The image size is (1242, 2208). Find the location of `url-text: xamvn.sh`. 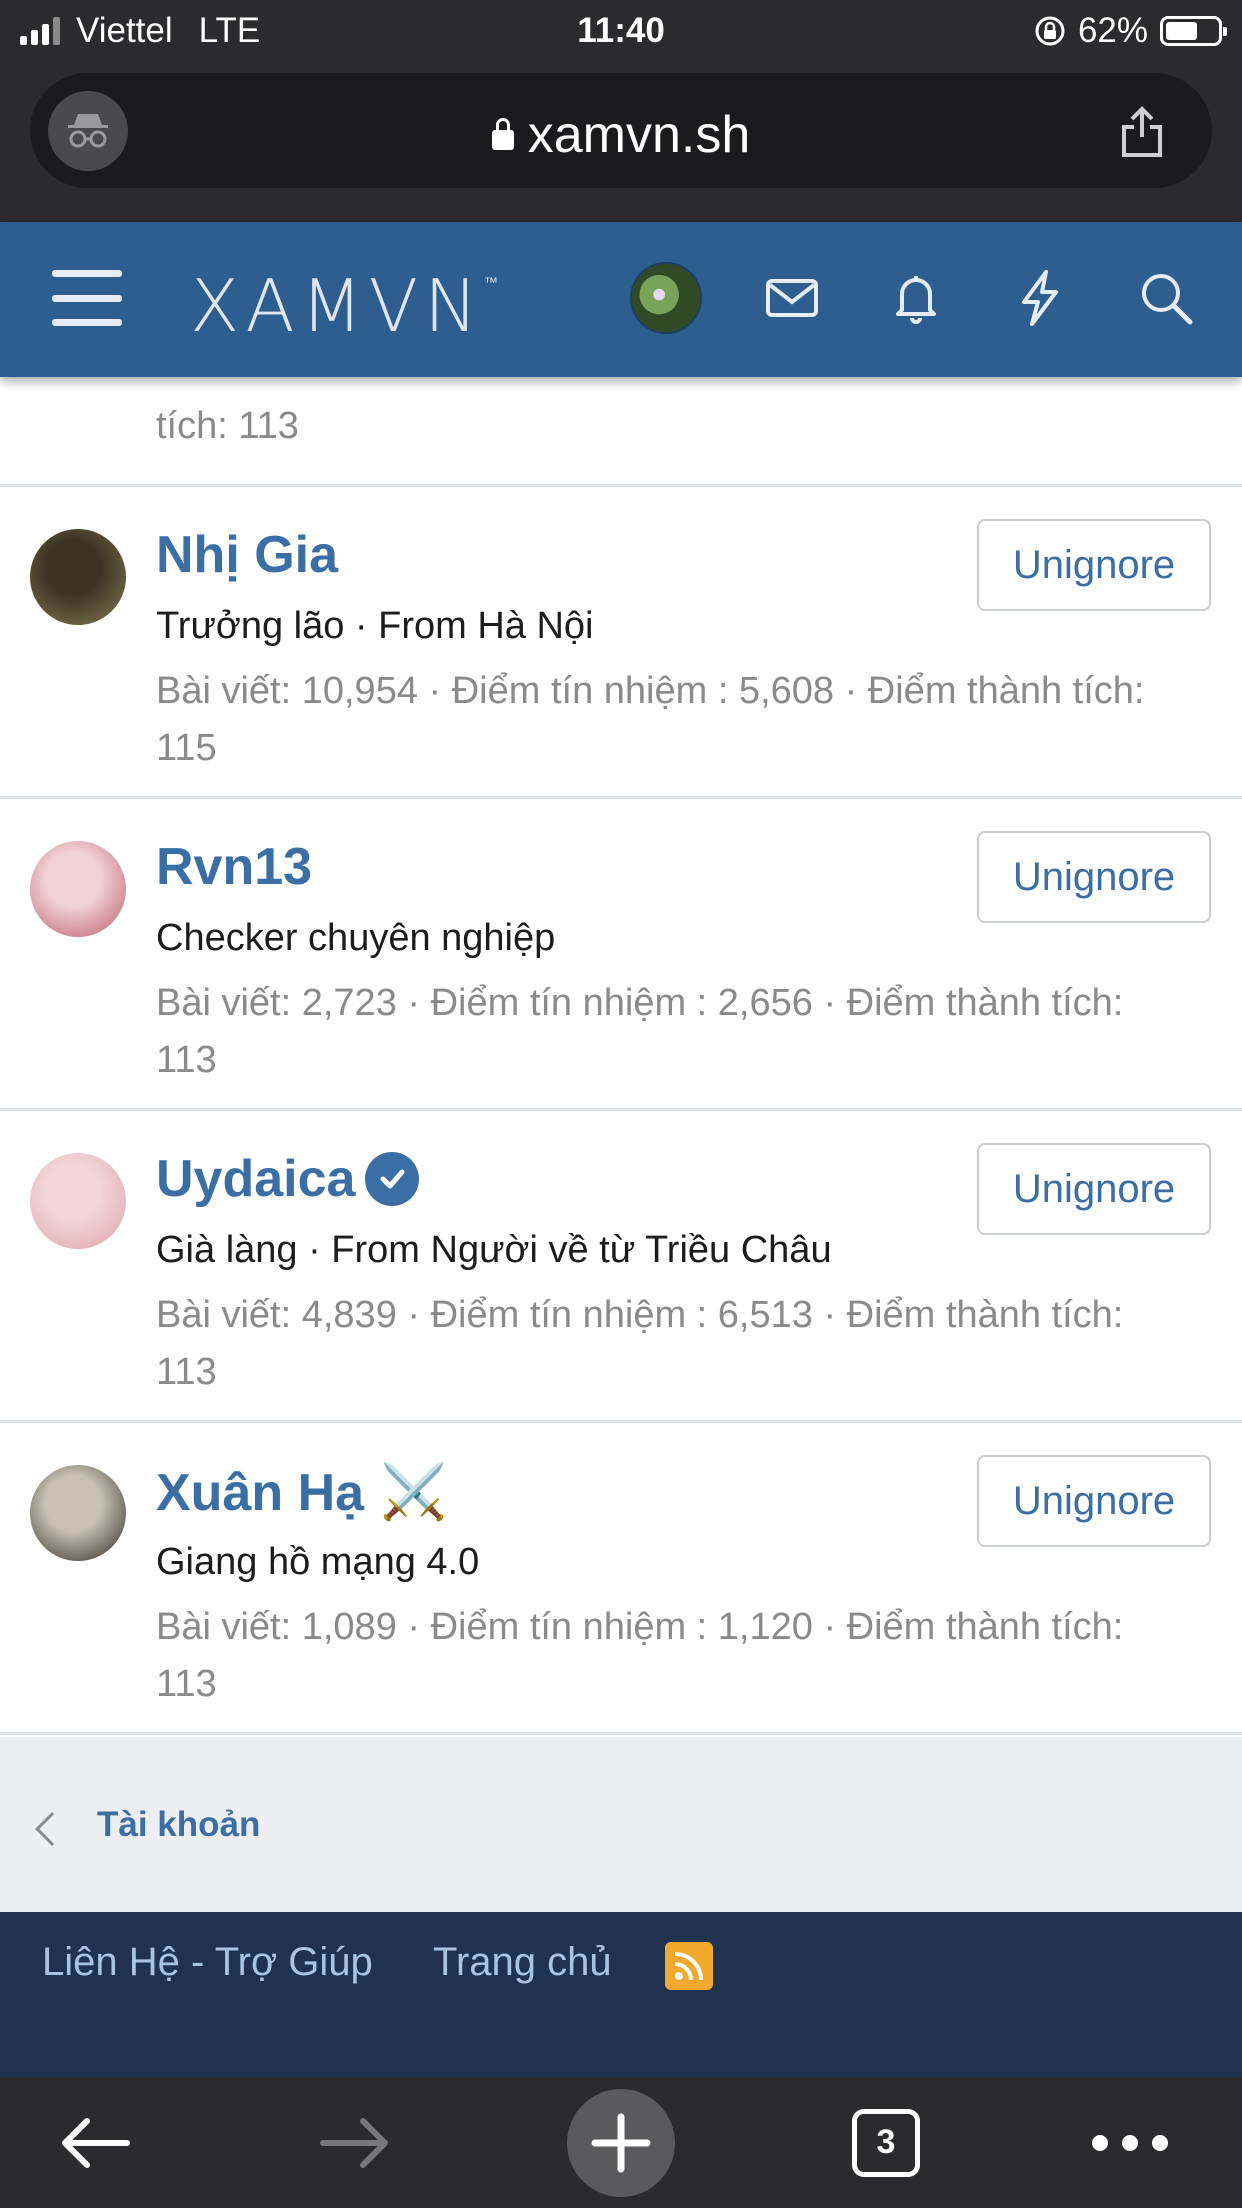

url-text: xamvn.sh is located at coordinates (639, 135).